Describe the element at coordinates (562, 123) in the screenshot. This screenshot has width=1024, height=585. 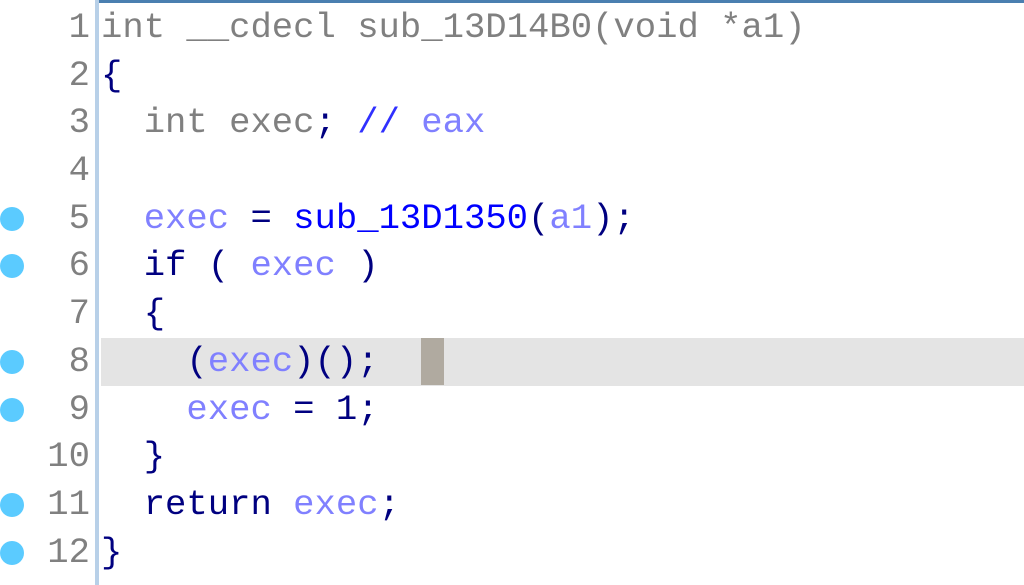
I see `code-text: int exec; // eax` at that location.